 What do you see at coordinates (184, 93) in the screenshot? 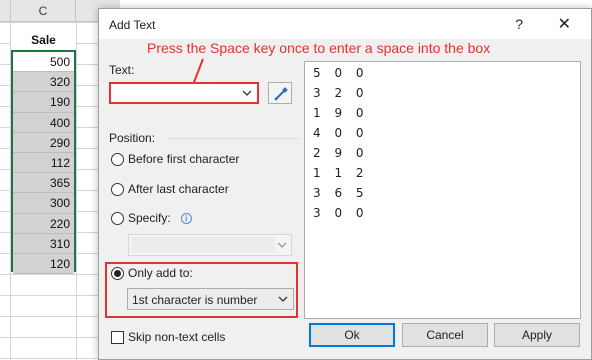
I see `text-combobox` at bounding box center [184, 93].